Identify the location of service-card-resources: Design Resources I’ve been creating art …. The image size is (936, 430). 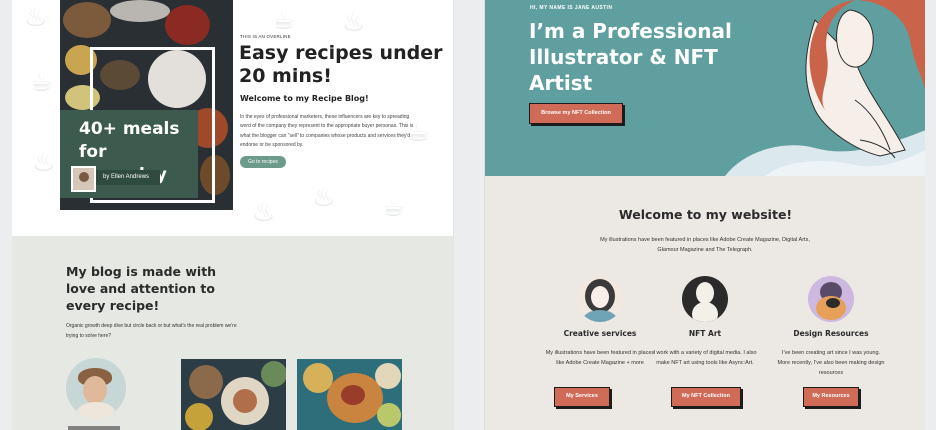
(831, 327).